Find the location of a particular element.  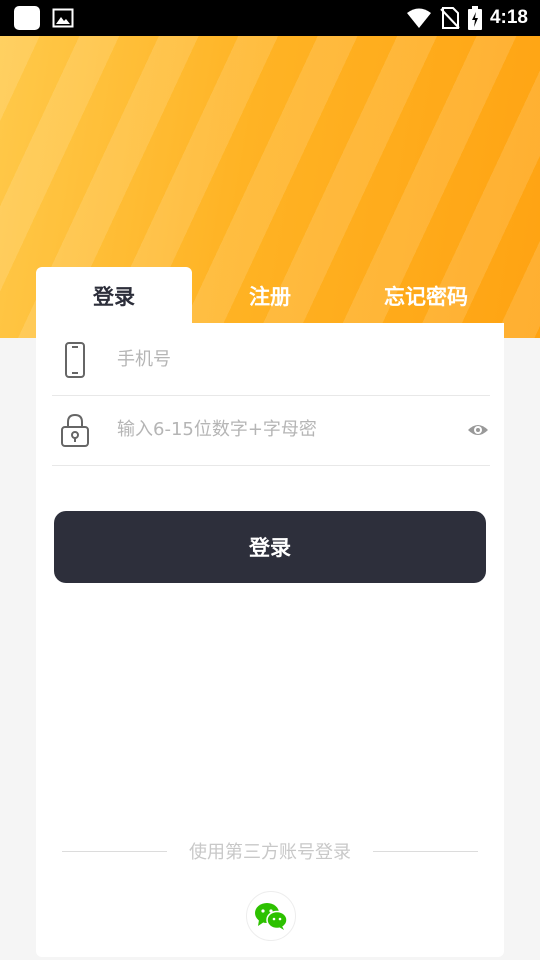

battery-charging-icon is located at coordinates (474, 18).